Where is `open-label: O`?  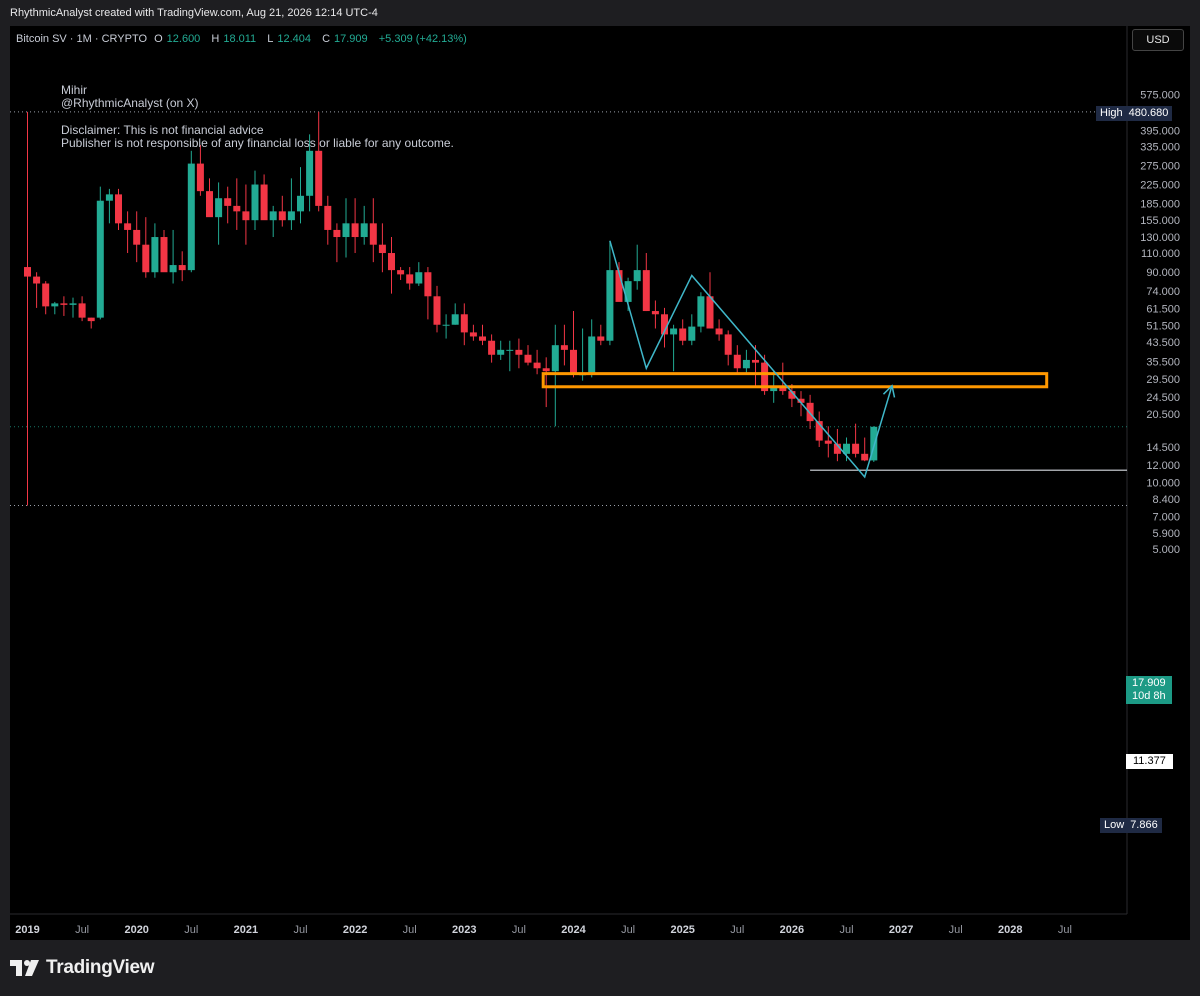
open-label: O is located at coordinates (158, 39).